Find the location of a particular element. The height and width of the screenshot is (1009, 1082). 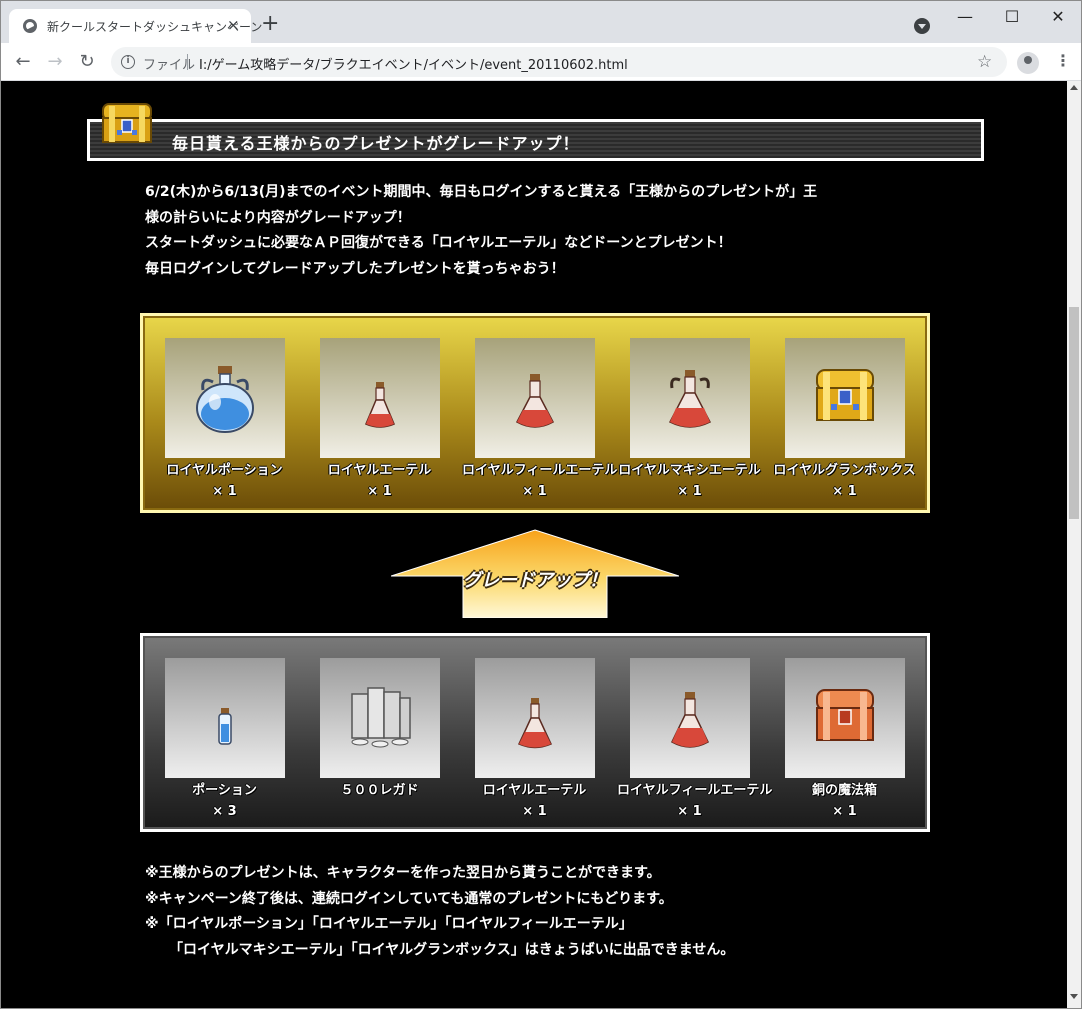

prize-item: ポーション × 3 is located at coordinates (224, 739).